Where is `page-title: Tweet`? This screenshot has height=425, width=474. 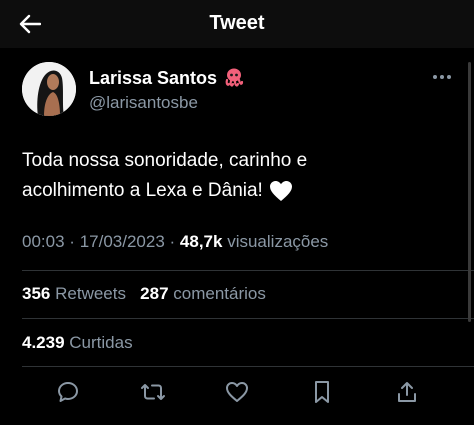 page-title: Tweet is located at coordinates (237, 23).